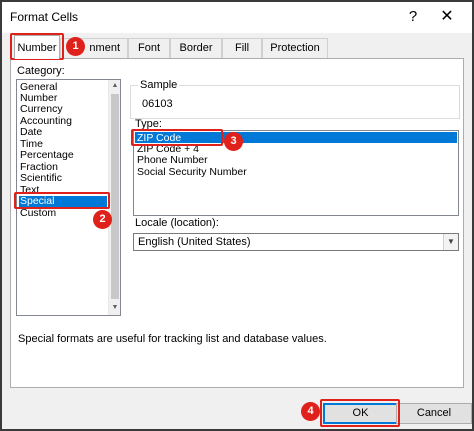  I want to click on callout-badge-4: 4, so click(310, 411).